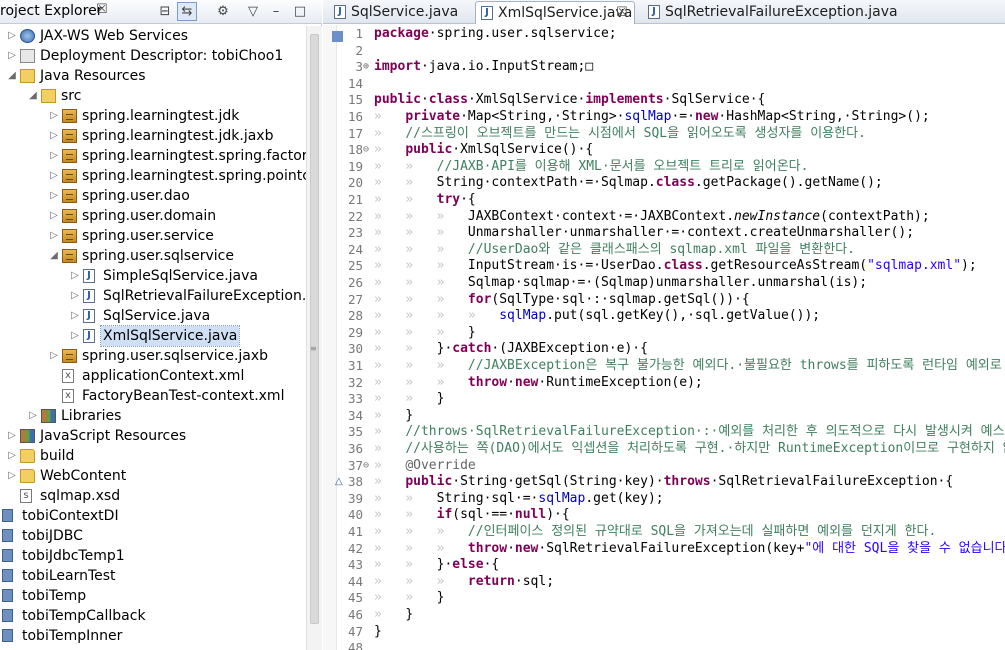 This screenshot has height=650, width=1005. I want to click on tree-item: ▷ JAX-WS Web Services, so click(153, 36).